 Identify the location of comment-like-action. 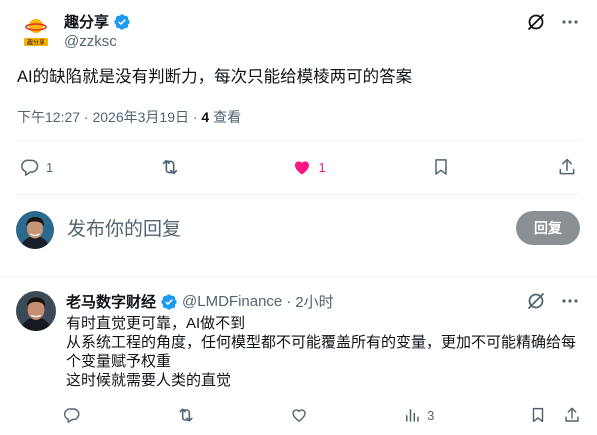
(299, 415).